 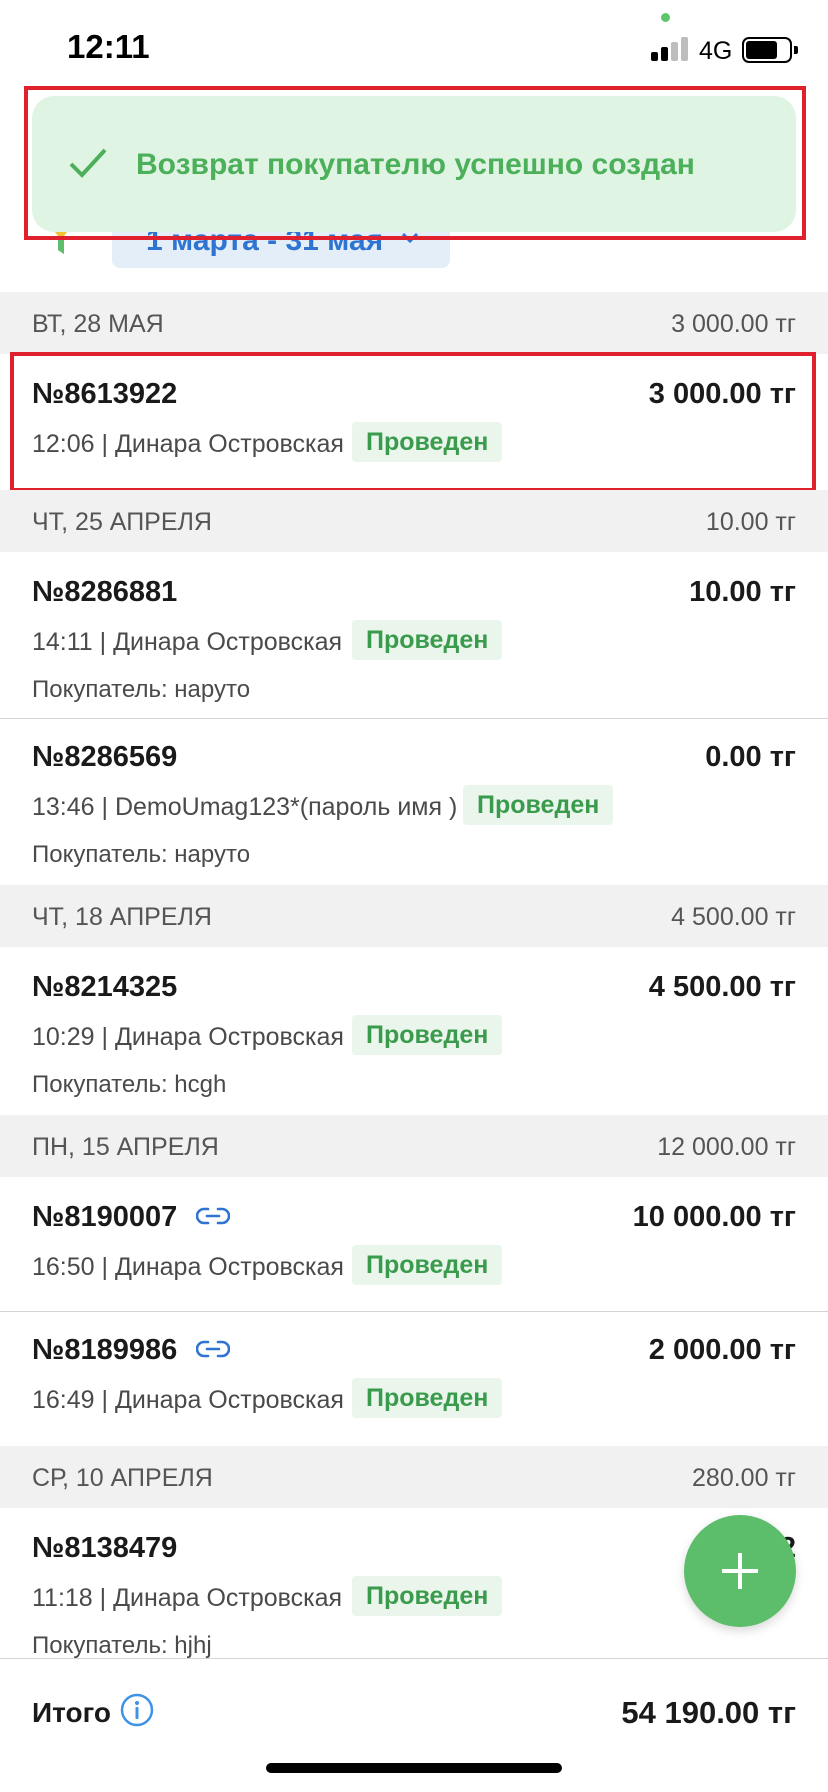 What do you see at coordinates (750, 757) in the screenshot?
I see `record-amount: 0.00 тг` at bounding box center [750, 757].